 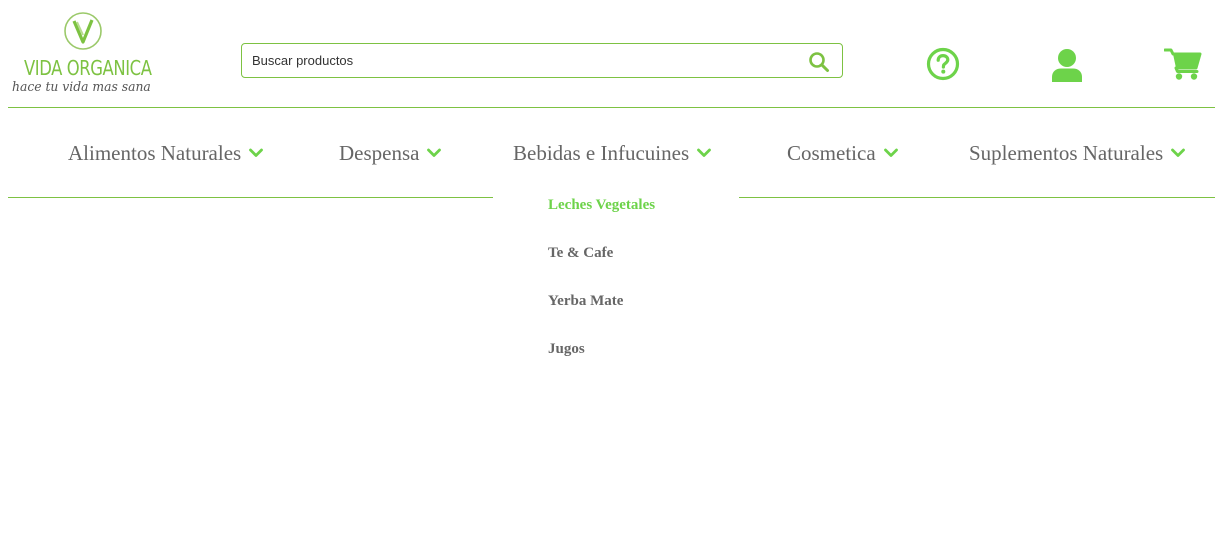 I want to click on search-input, so click(x=522, y=60).